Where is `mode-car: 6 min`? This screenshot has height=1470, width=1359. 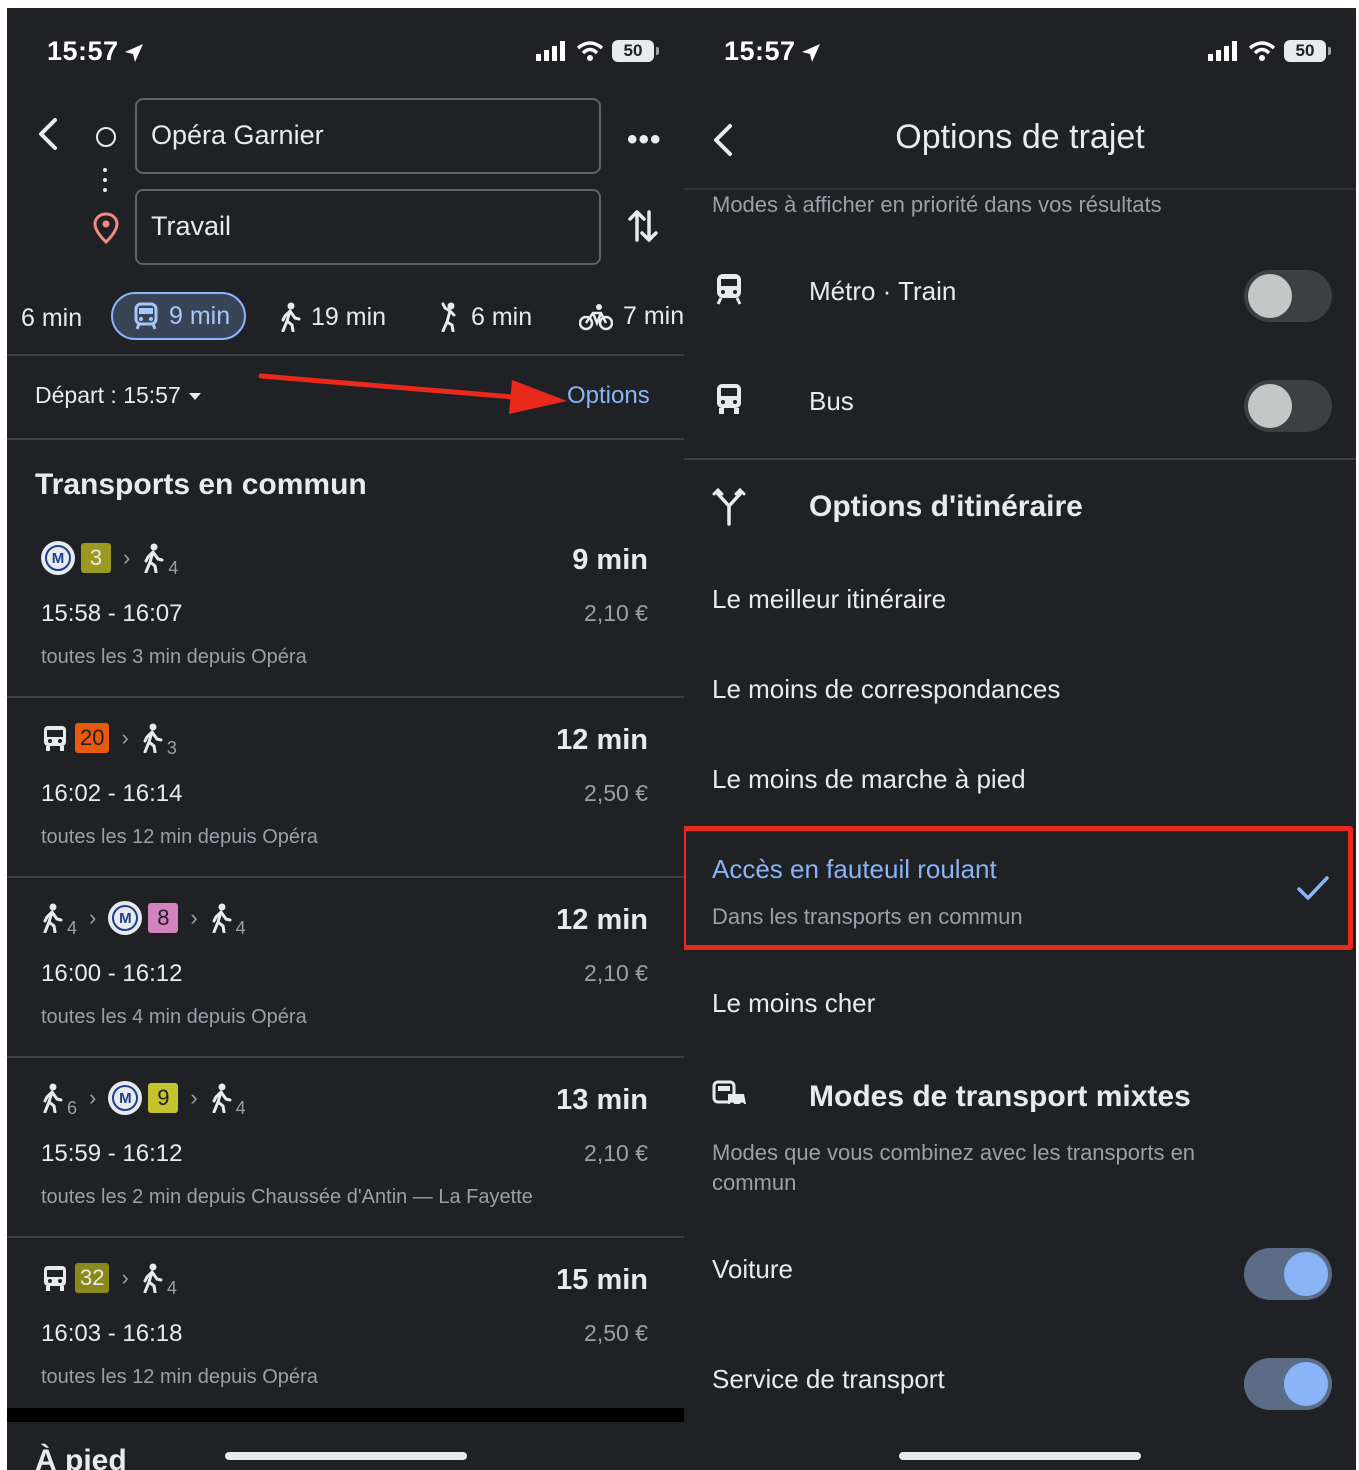 mode-car: 6 min is located at coordinates (51, 318).